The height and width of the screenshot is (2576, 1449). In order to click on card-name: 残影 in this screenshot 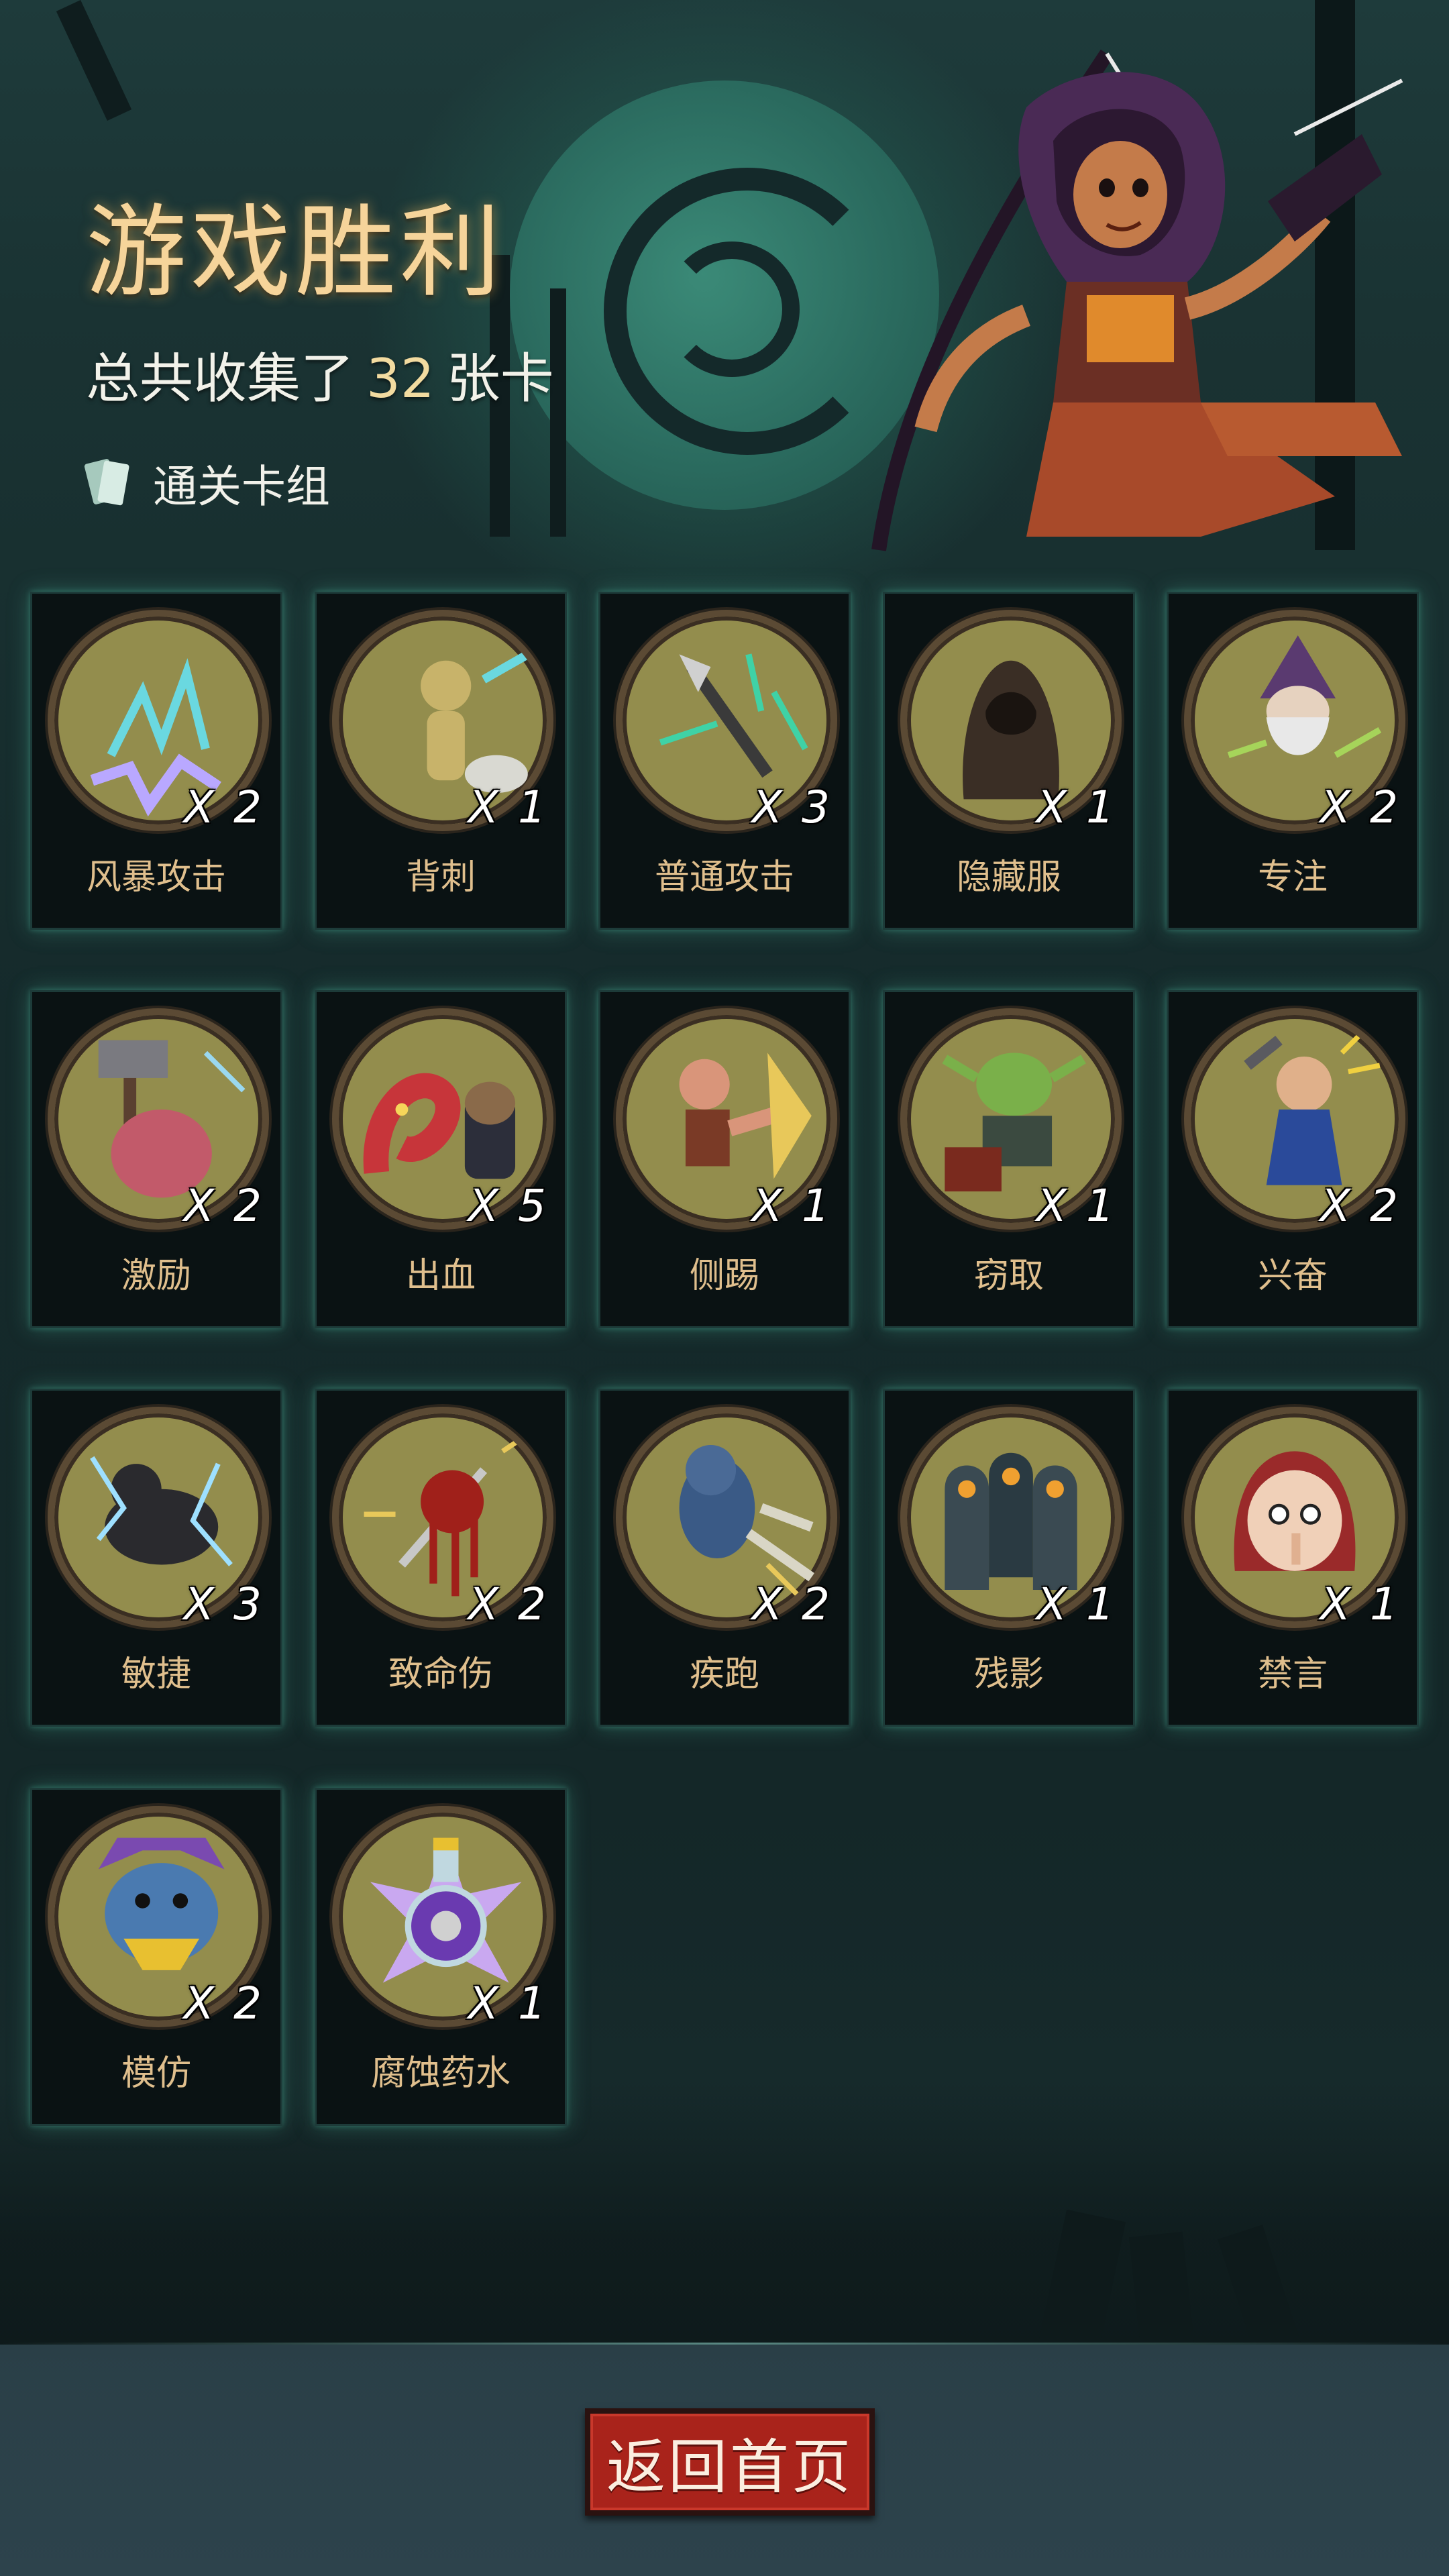, I will do `click(1008, 1674)`.